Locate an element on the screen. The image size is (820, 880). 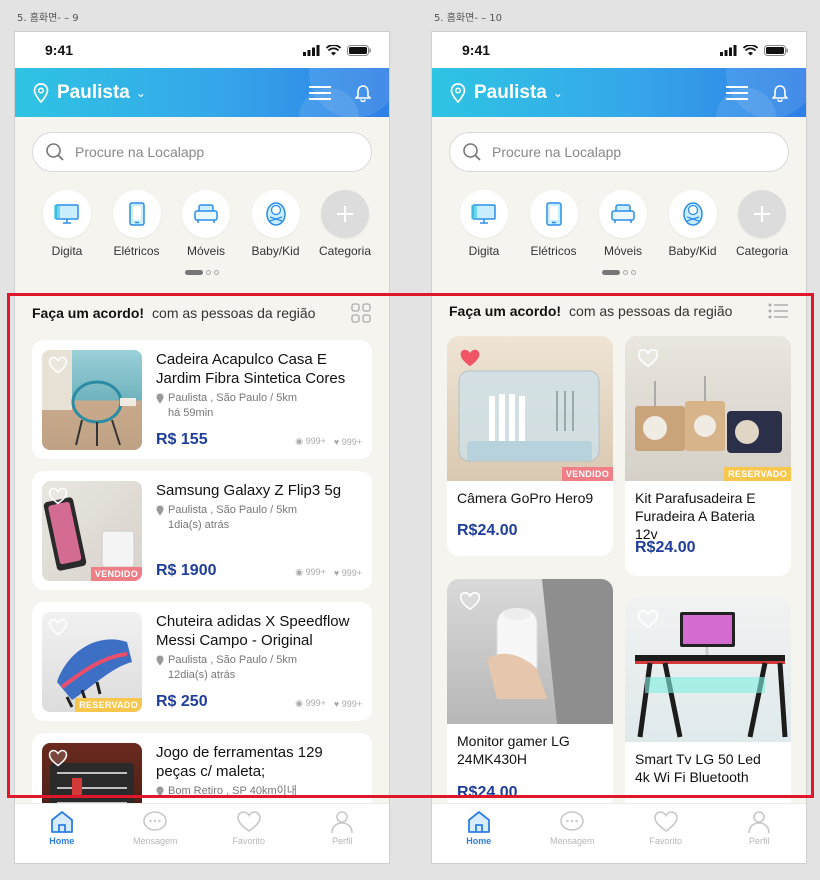
product-image-humidifier is located at coordinates (530, 651).